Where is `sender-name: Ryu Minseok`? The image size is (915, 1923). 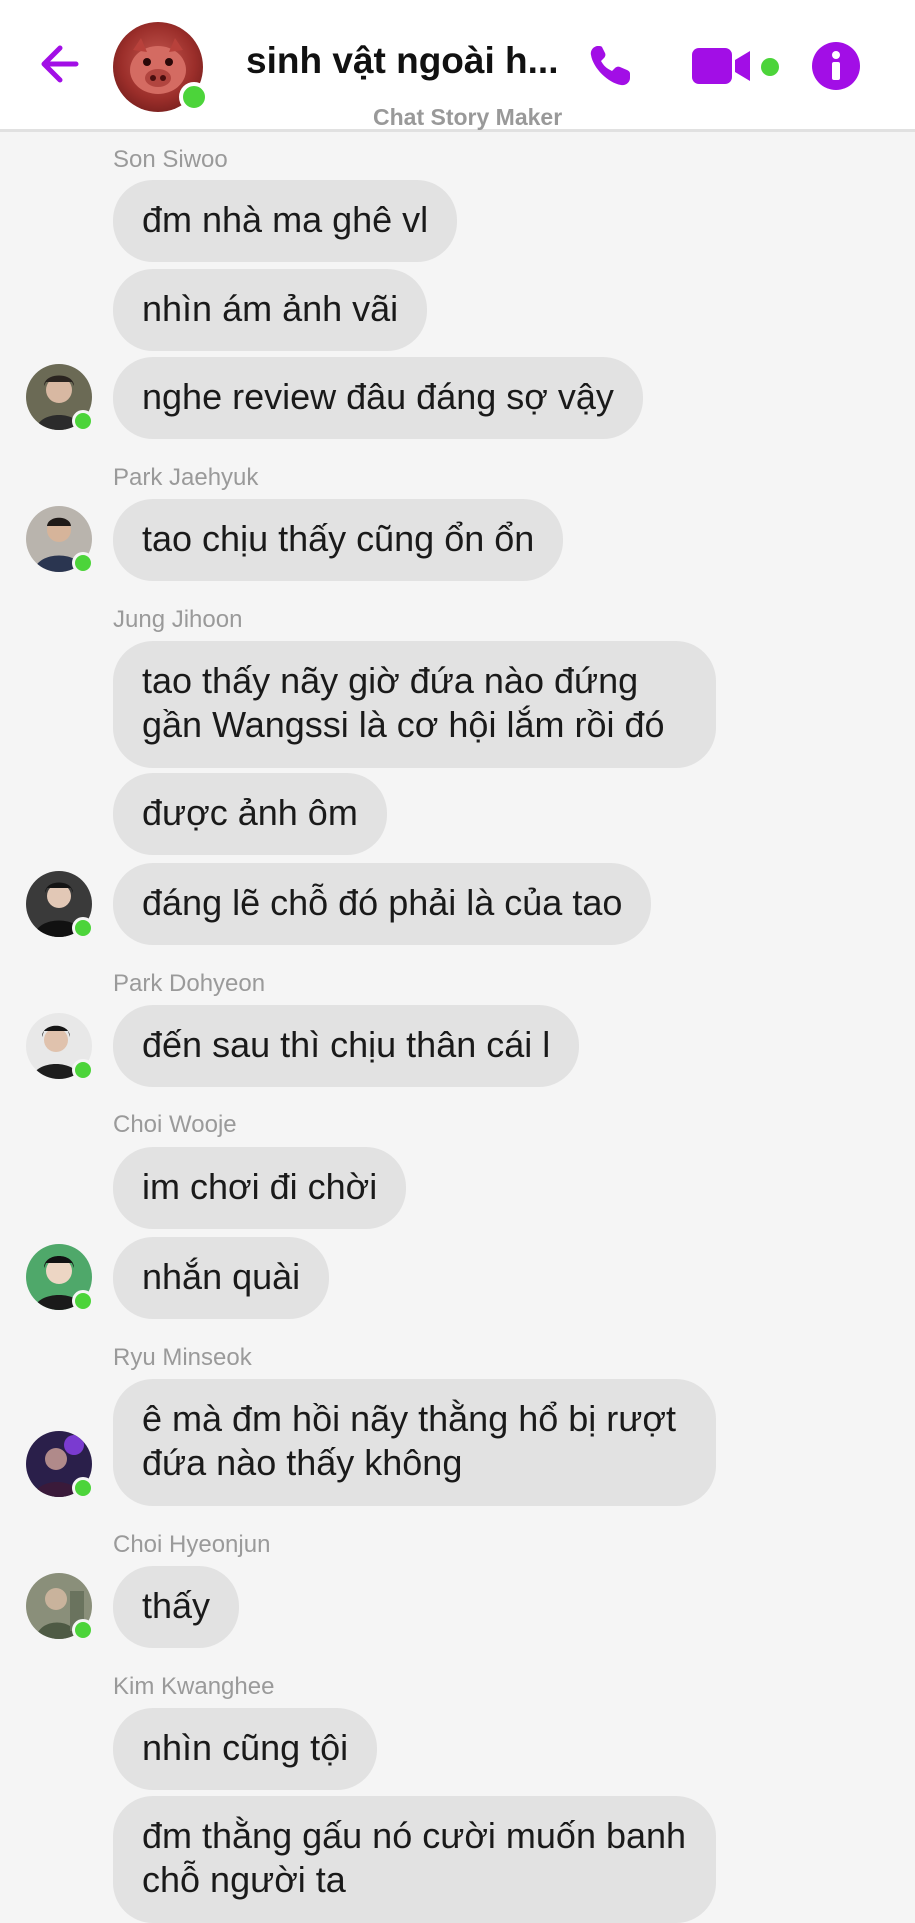 sender-name: Ryu Minseok is located at coordinates (182, 1357).